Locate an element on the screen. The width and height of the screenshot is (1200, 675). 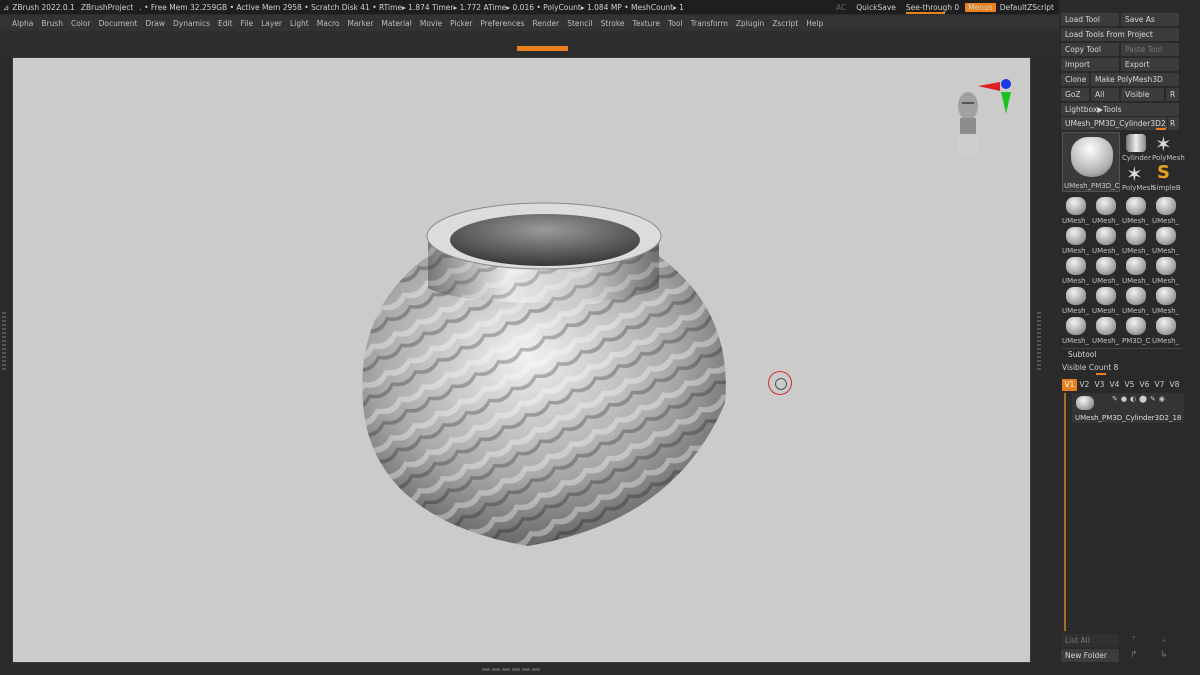
version-tab-v8: V8 is located at coordinates (1174, 385).